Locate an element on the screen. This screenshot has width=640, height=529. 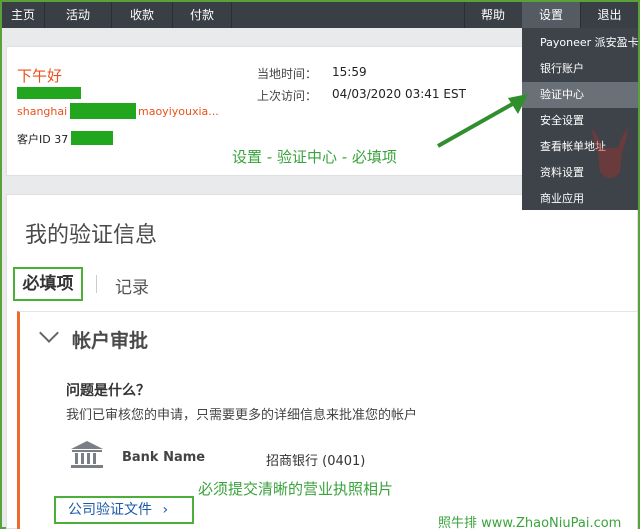
page-title: 我的验证信息 is located at coordinates (91, 235).